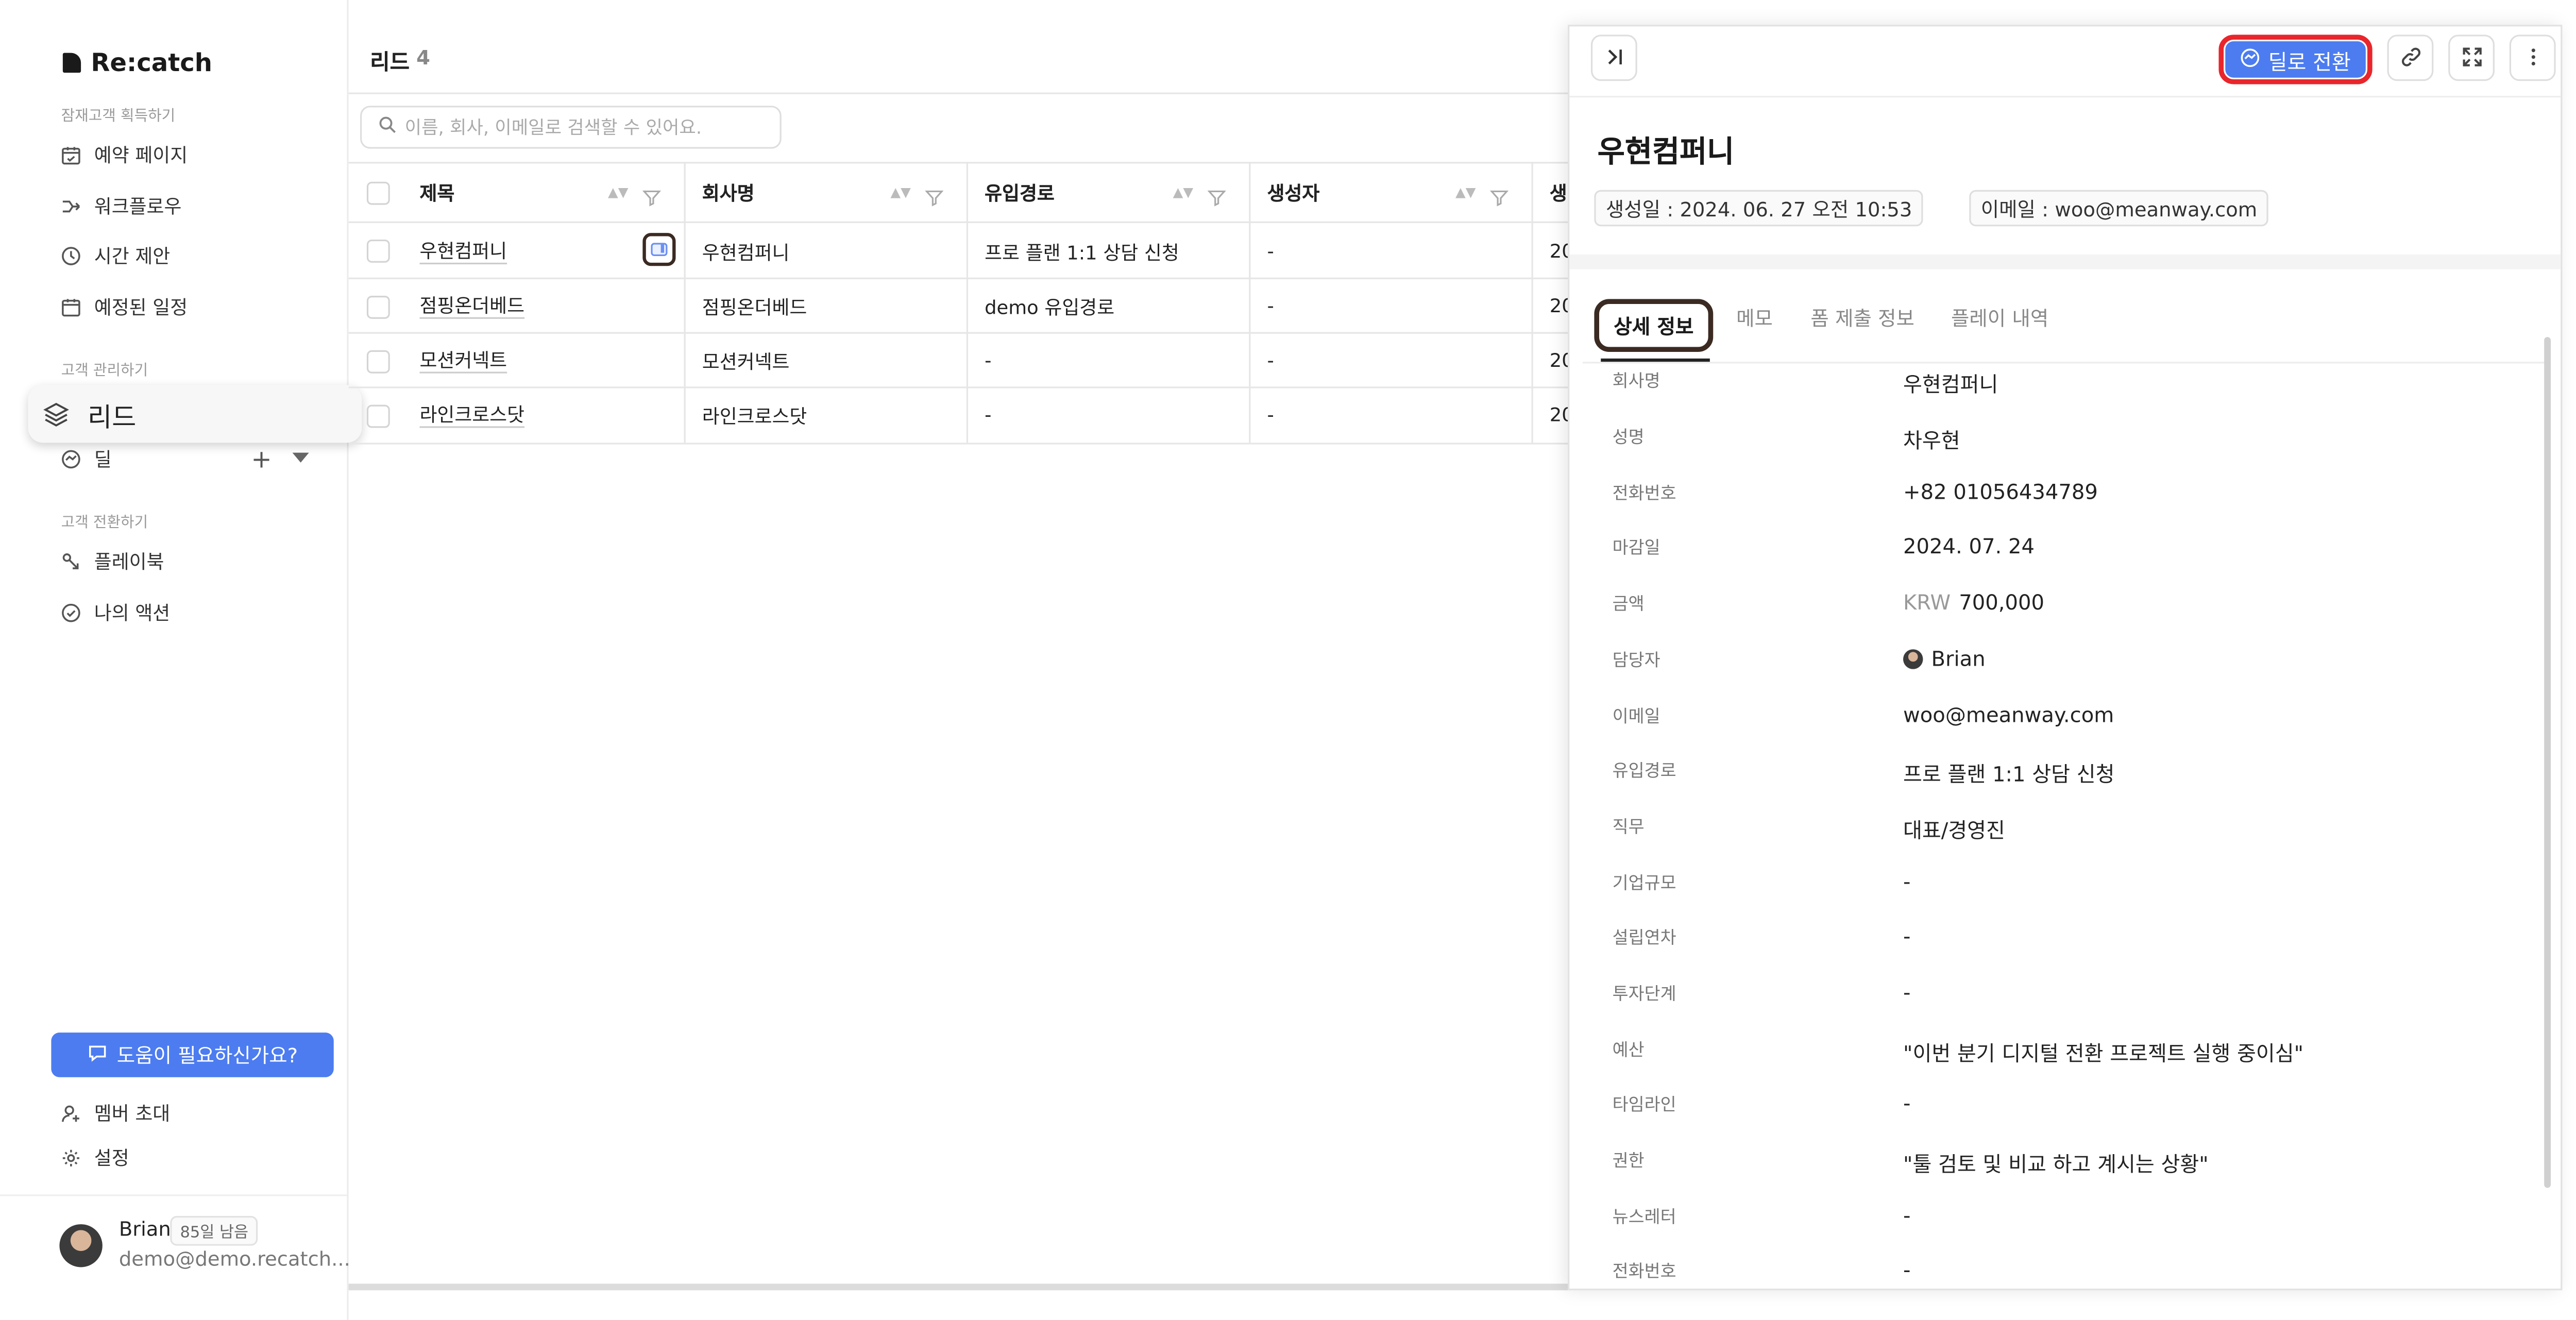 Image resolution: width=2576 pixels, height=1320 pixels. I want to click on row-source: -, so click(988, 415).